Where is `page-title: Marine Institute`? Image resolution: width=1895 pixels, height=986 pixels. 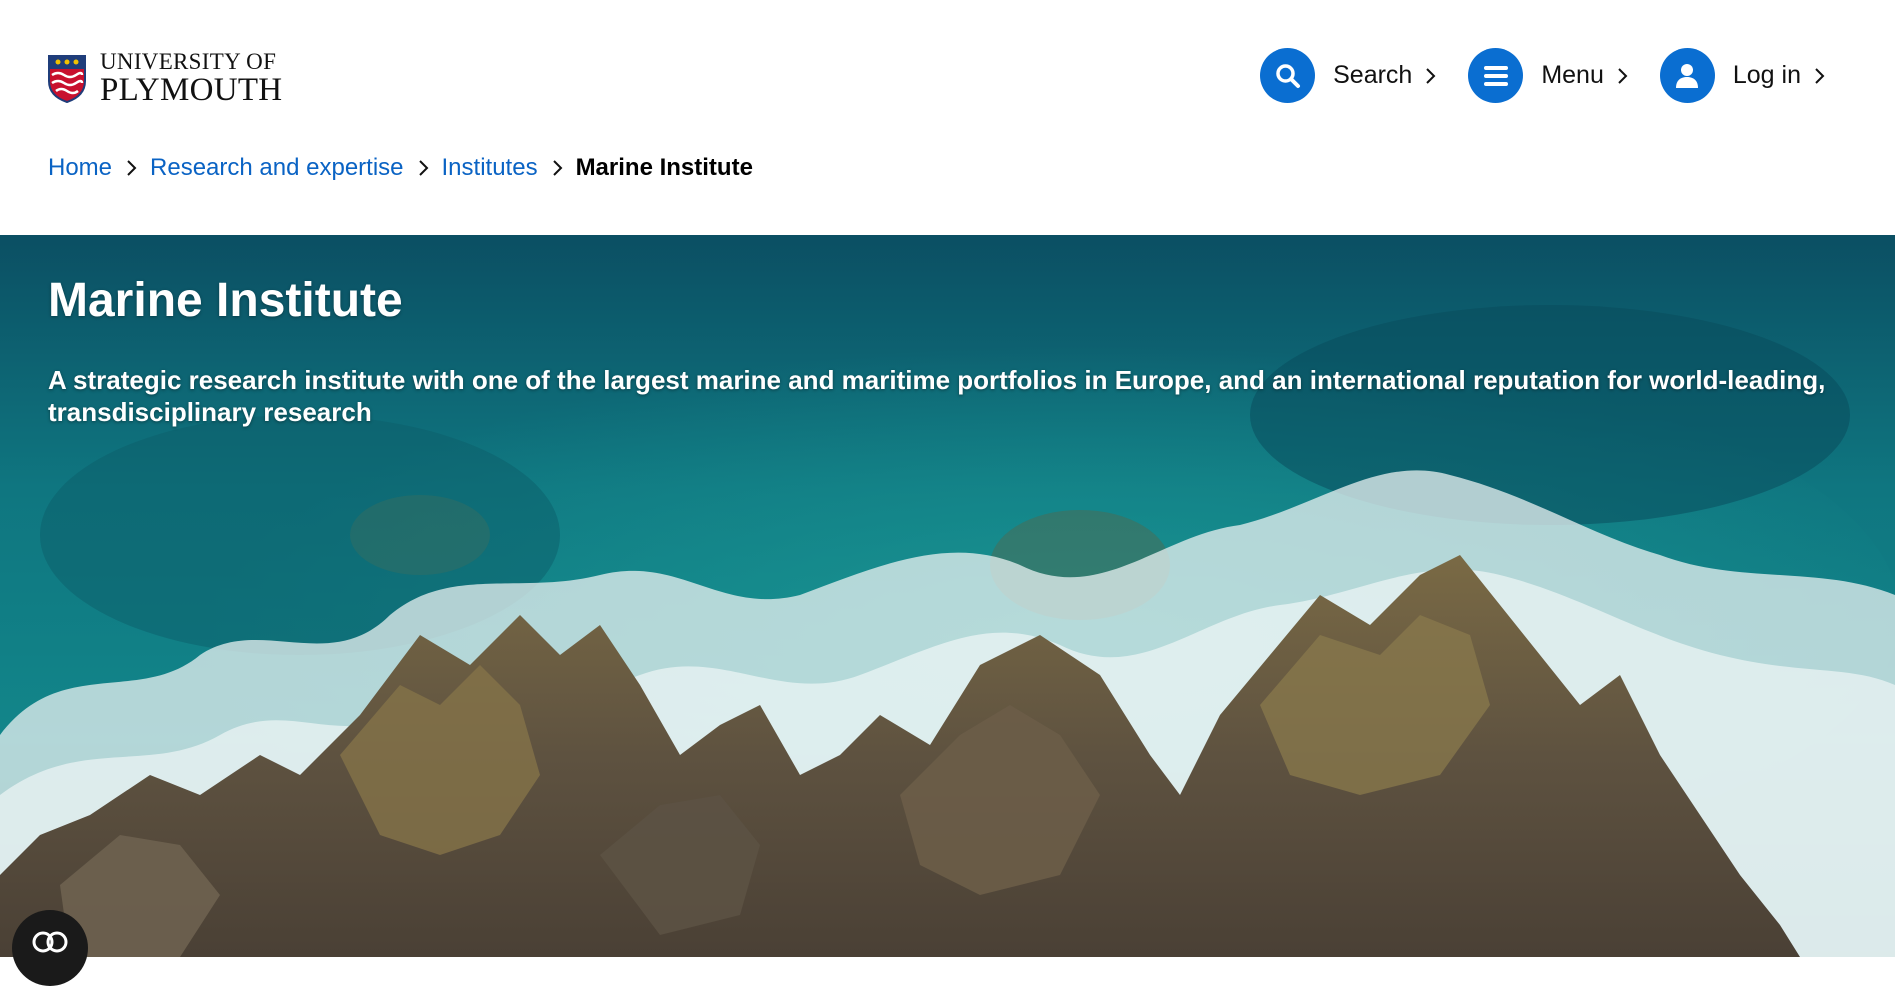 page-title: Marine Institute is located at coordinates (225, 300).